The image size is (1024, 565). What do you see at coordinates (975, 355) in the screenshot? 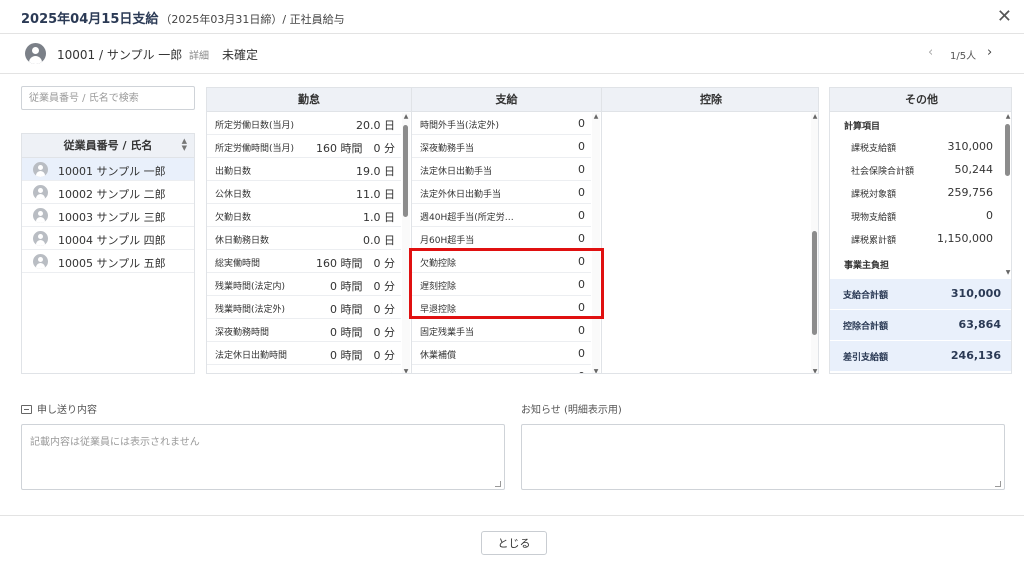
I see `total-value: 246,136` at bounding box center [975, 355].